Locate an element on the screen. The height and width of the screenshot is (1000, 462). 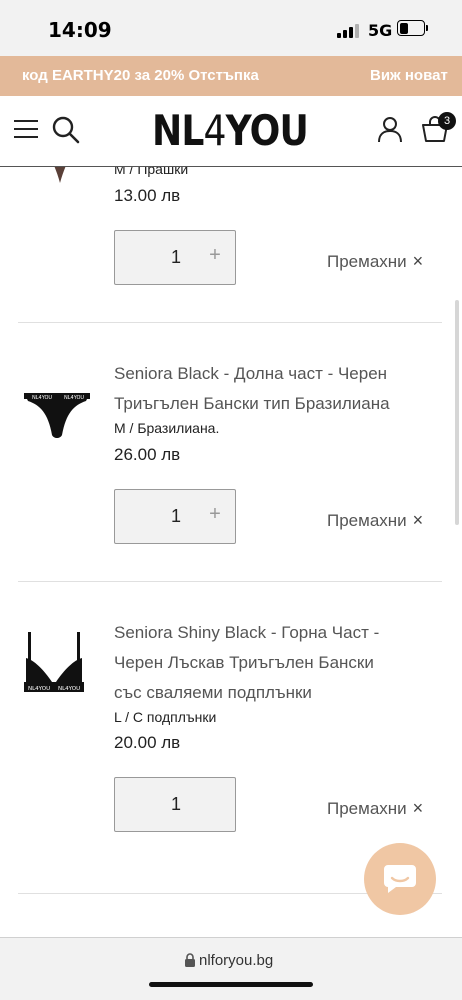
item-price: 20.00 лв is located at coordinates (147, 742).